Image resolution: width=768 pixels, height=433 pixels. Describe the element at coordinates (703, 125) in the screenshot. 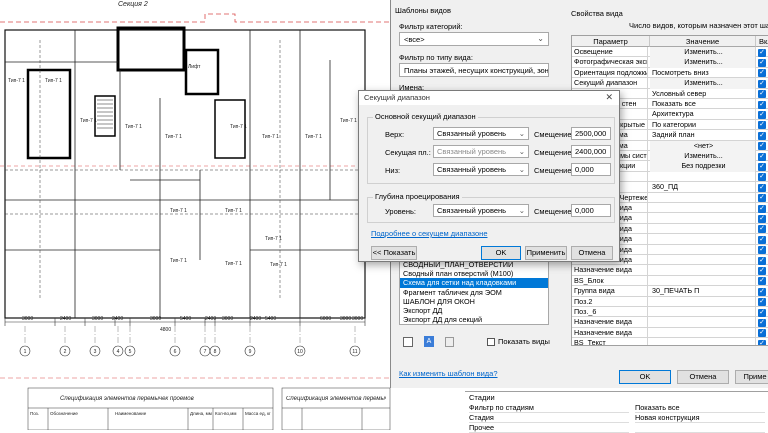

I see `property-value: По категории` at that location.